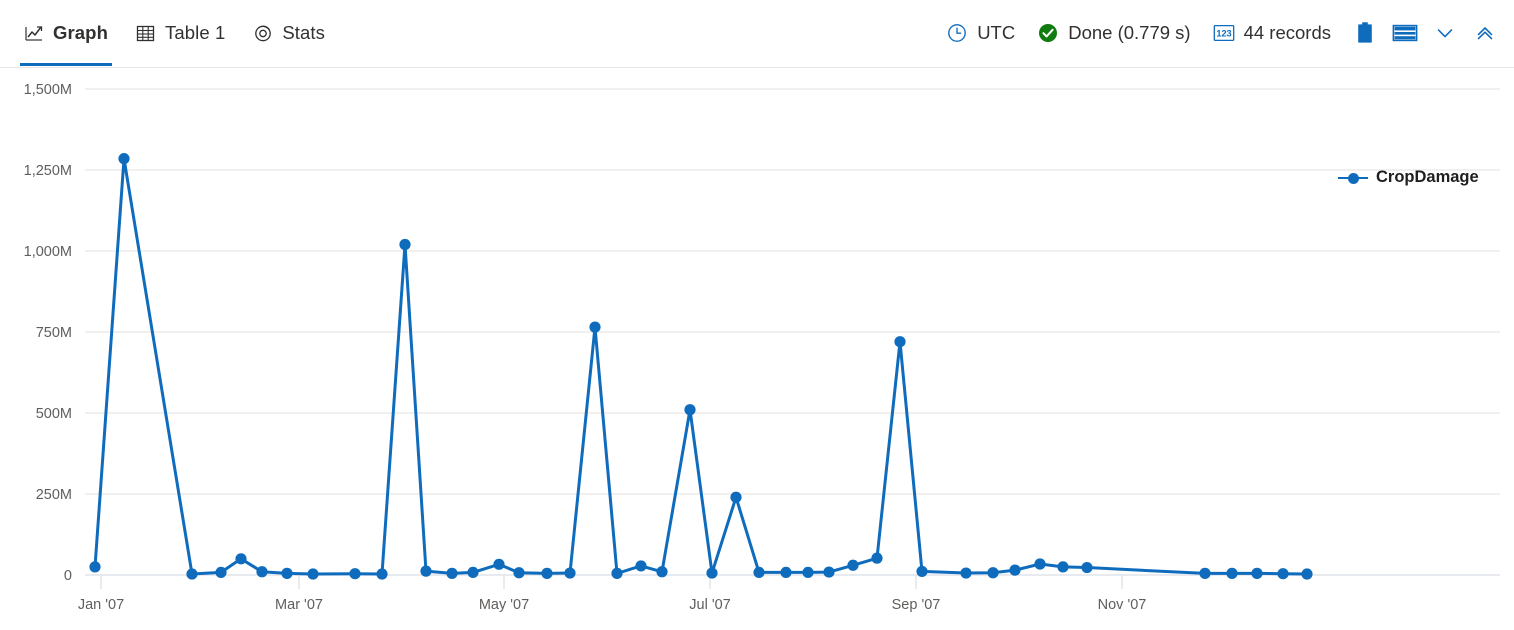 The width and height of the screenshot is (1514, 630). I want to click on svg-text: May '07, so click(504, 605).